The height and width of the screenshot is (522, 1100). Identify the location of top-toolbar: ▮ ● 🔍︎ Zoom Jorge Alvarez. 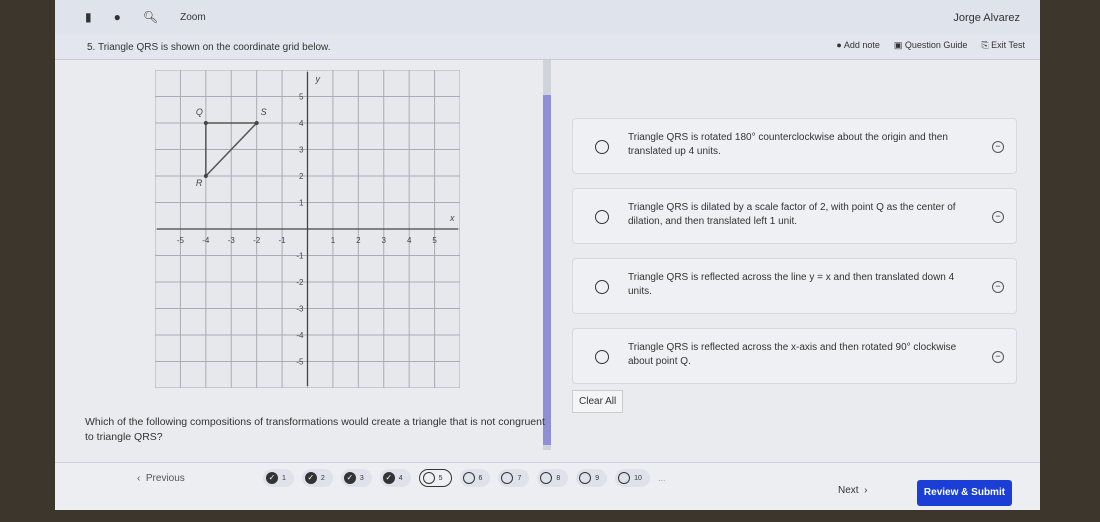
(547, 17).